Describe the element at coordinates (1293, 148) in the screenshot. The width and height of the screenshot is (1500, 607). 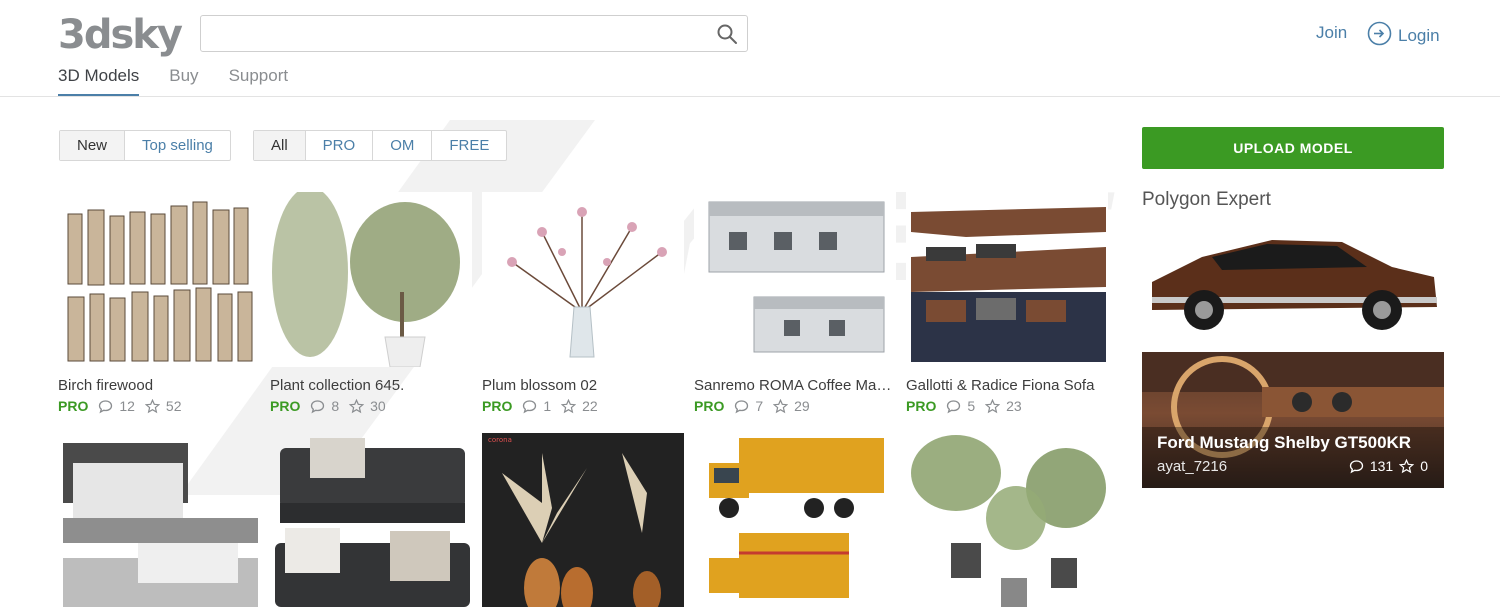
I see `upload-model-button: UPLOAD MODEL` at that location.